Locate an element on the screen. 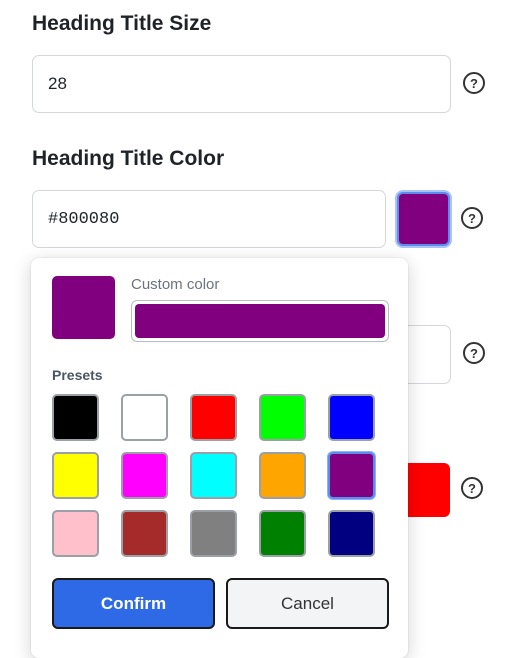 The width and height of the screenshot is (513, 658). presets-label: Presets is located at coordinates (77, 375).